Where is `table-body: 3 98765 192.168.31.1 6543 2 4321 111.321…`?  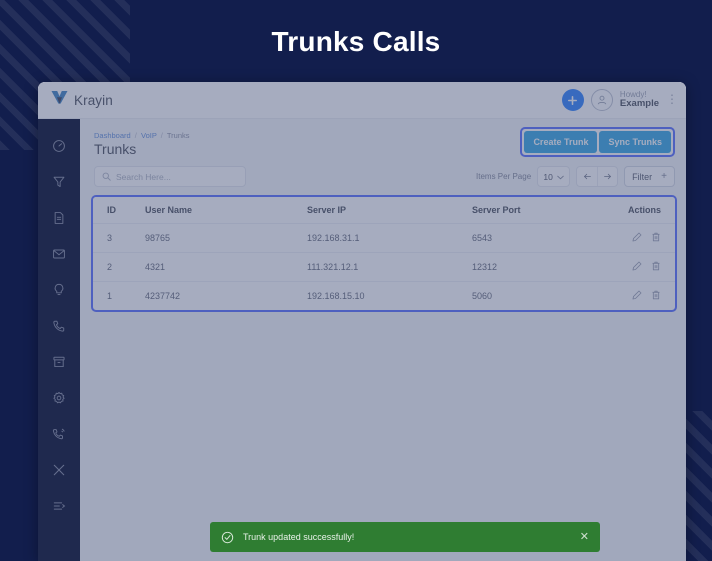 table-body: 3 98765 192.168.31.1 6543 2 4321 111.321… is located at coordinates (384, 267).